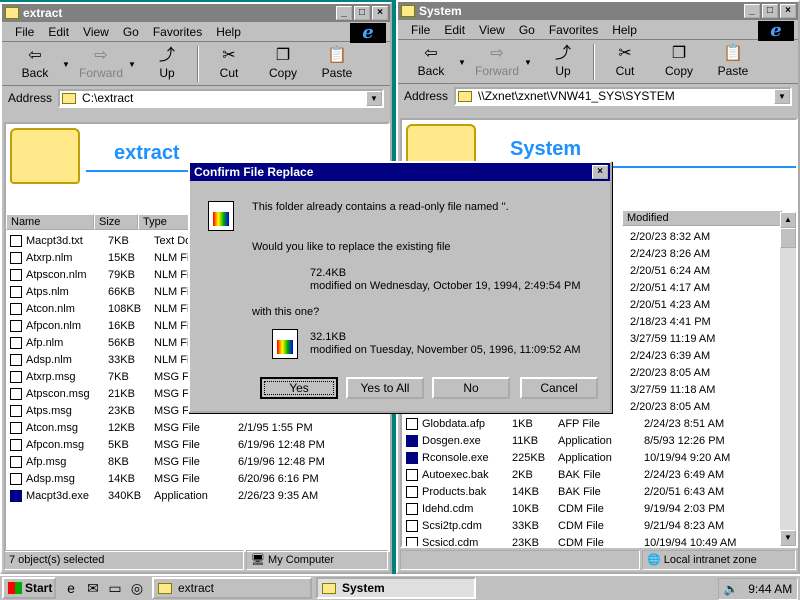 The width and height of the screenshot is (800, 600). What do you see at coordinates (788, 538) in the screenshot?
I see `scroll-down-button: ▼` at bounding box center [788, 538].